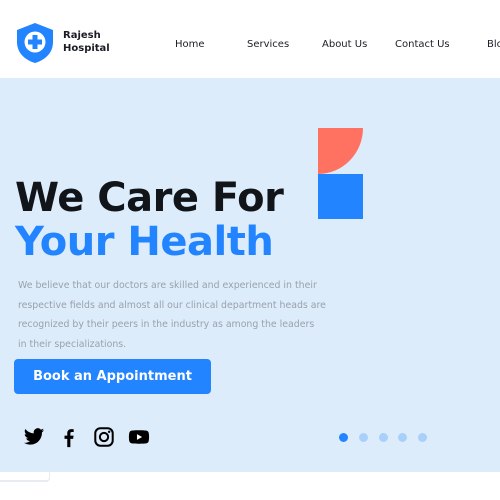 The image size is (500, 500). Describe the element at coordinates (69, 437) in the screenshot. I see `facebook-icon` at that location.